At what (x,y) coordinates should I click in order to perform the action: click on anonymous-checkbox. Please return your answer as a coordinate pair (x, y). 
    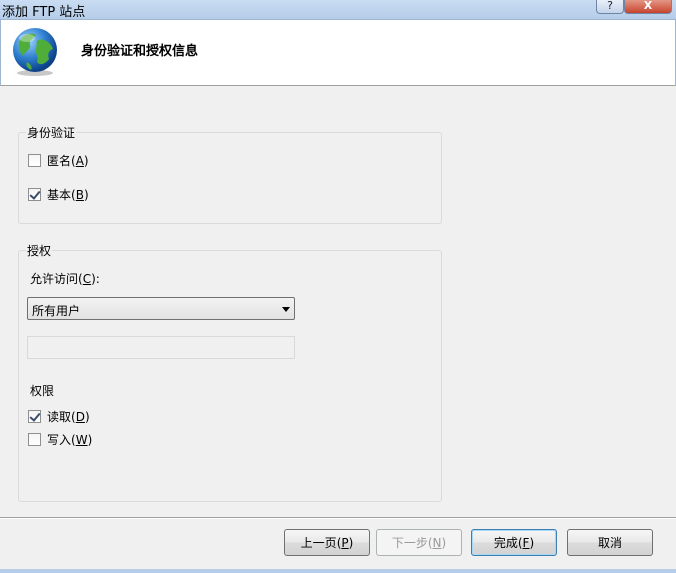
    Looking at the image, I should click on (34, 160).